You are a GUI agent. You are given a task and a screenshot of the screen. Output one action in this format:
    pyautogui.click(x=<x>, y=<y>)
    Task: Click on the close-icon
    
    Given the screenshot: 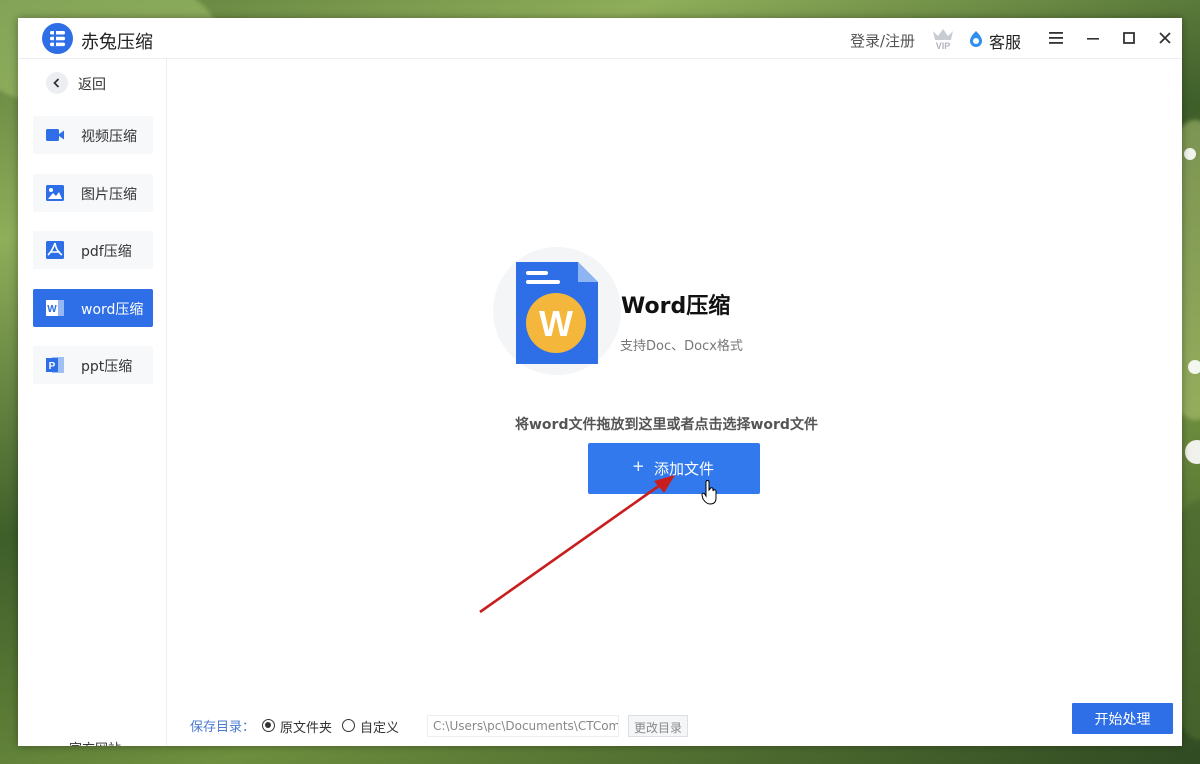 What is the action you would take?
    pyautogui.click(x=1165, y=38)
    